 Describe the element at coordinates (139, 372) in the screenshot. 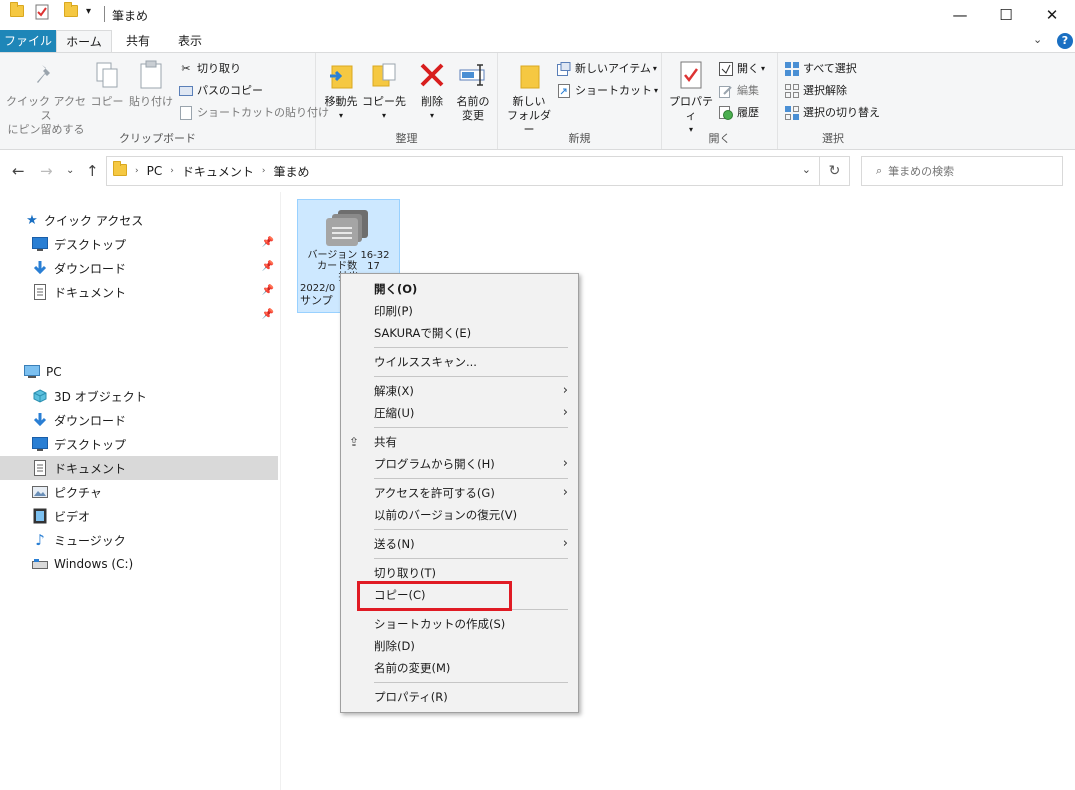

I see `sidebar-item-pc: PC` at that location.